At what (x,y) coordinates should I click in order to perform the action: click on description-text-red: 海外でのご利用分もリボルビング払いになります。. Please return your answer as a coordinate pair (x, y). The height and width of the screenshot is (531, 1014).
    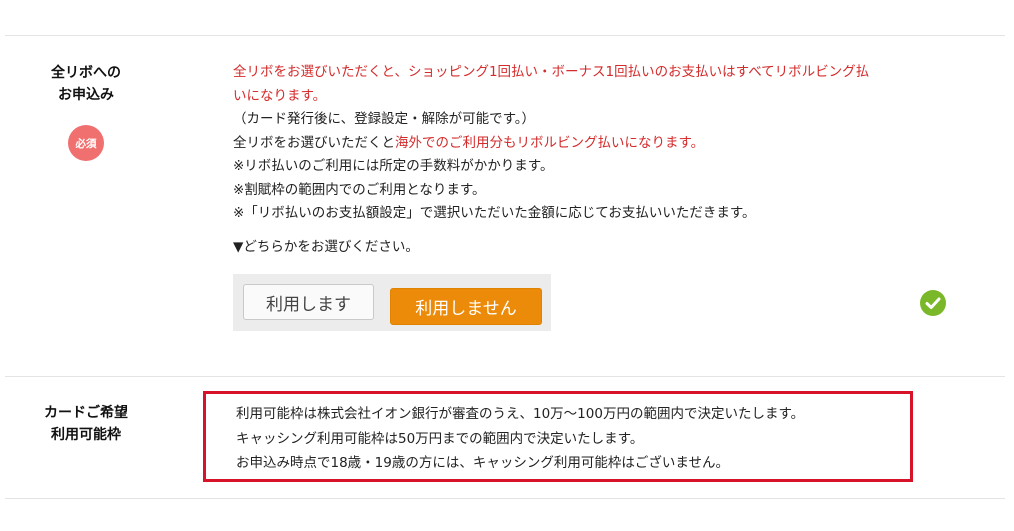
    Looking at the image, I should click on (550, 142).